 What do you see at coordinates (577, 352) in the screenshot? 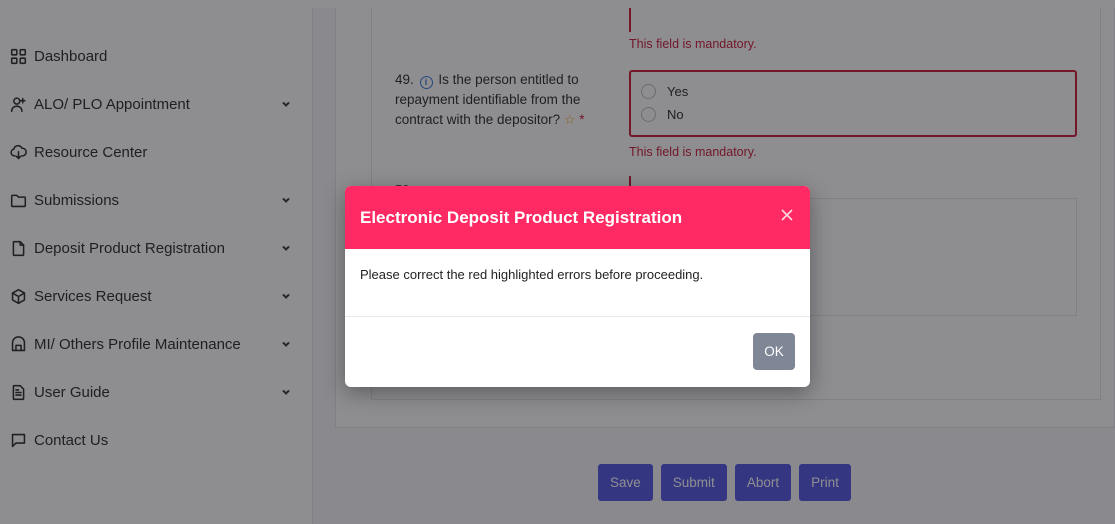
I see `dialog-footer: OK` at bounding box center [577, 352].